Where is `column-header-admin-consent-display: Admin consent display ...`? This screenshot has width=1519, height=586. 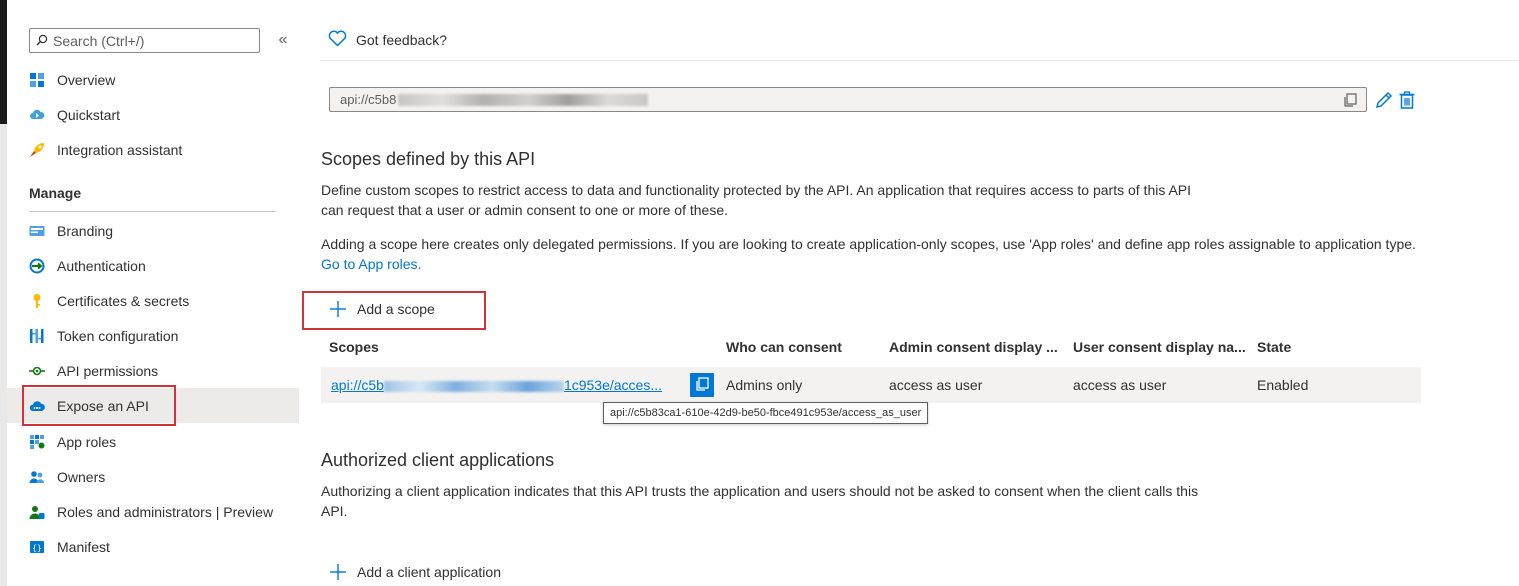 column-header-admin-consent-display: Admin consent display ... is located at coordinates (973, 347).